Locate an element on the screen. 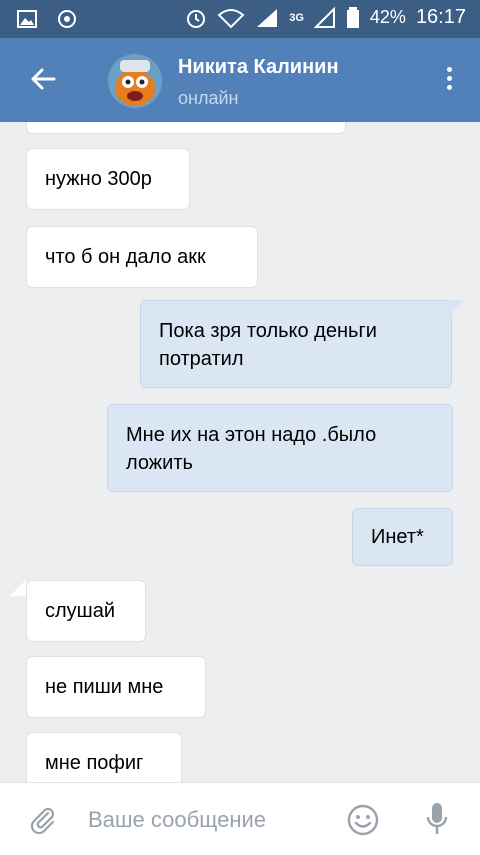  message-text: Мне их на этон надо .было ложить is located at coordinates (251, 449).